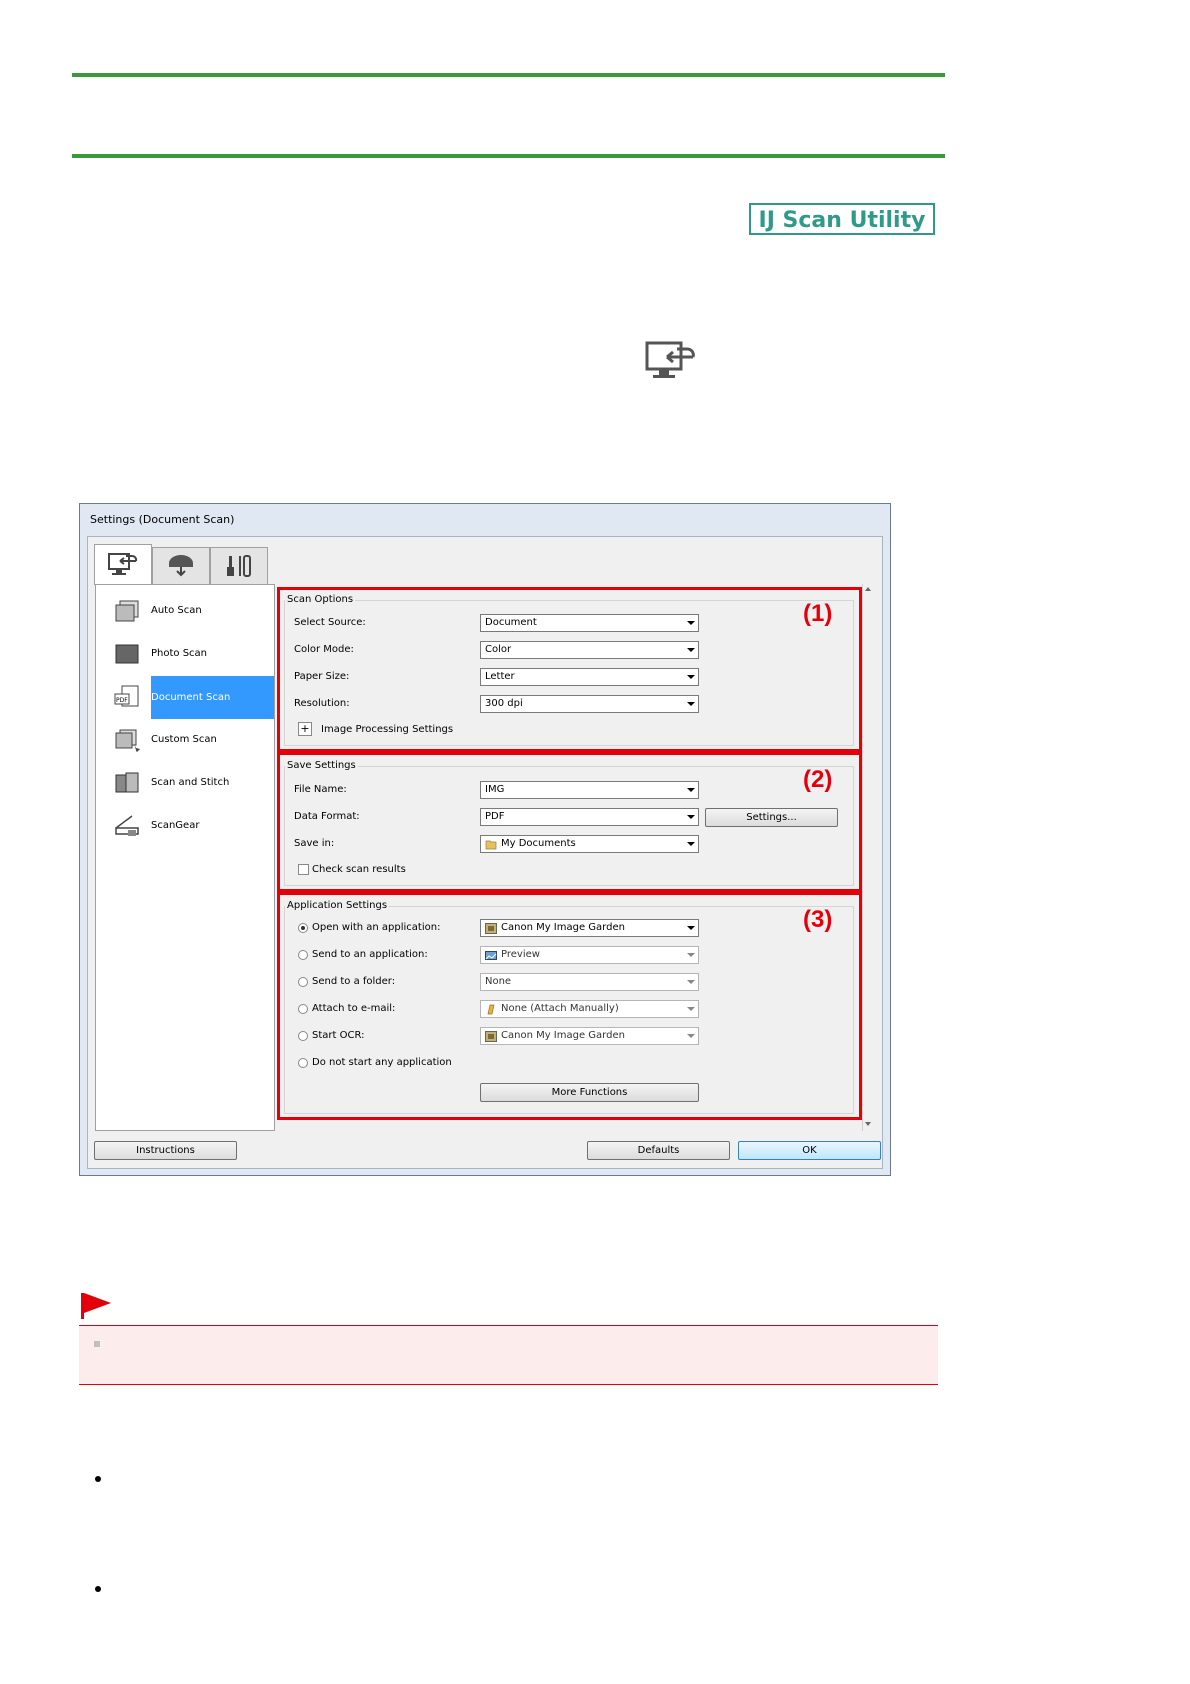 The height and width of the screenshot is (1684, 1190). What do you see at coordinates (303, 1009) in the screenshot?
I see `attach-email-radio` at bounding box center [303, 1009].